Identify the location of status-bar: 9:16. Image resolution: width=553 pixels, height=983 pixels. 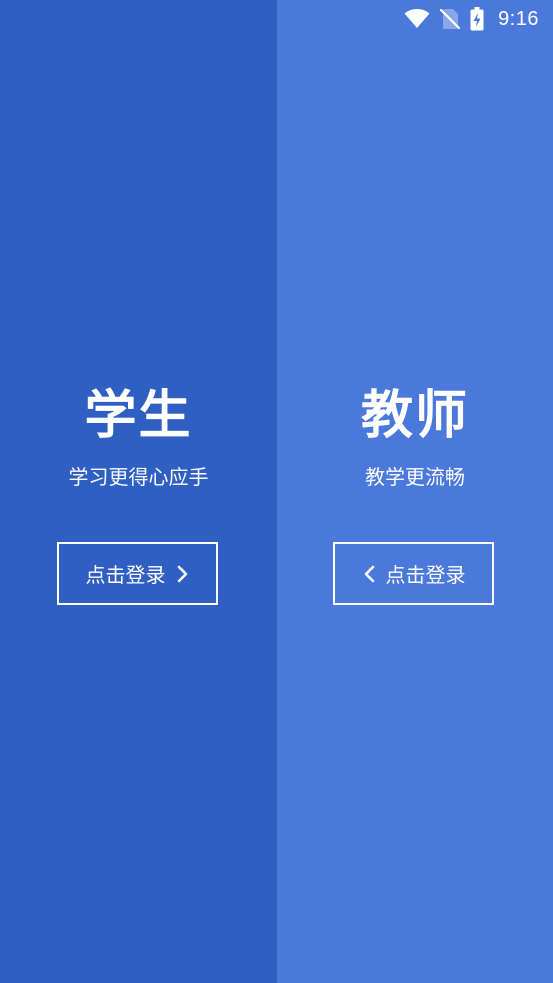
(453, 19).